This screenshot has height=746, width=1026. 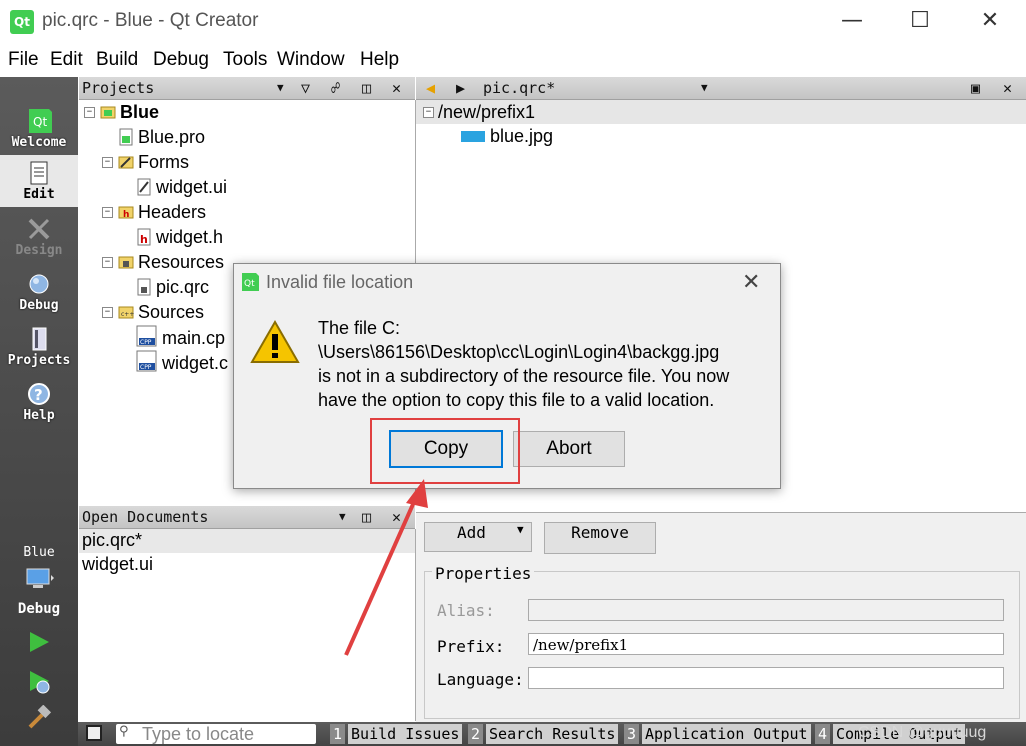 What do you see at coordinates (39, 284) in the screenshot?
I see `bug-icon` at bounding box center [39, 284].